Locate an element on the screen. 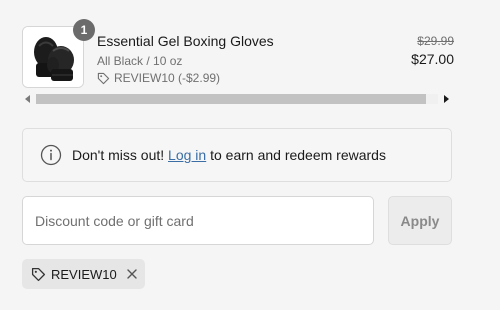 The height and width of the screenshot is (310, 500). horizontal-scrollbar is located at coordinates (237, 99).